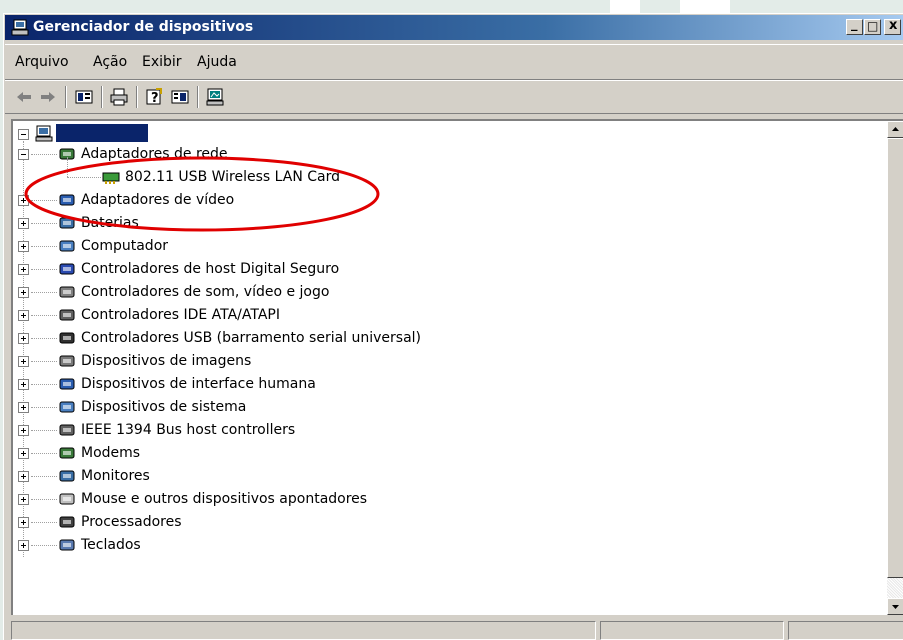 The width and height of the screenshot is (903, 640). Describe the element at coordinates (154, 97) in the screenshot. I see `help-icon: ?` at that location.